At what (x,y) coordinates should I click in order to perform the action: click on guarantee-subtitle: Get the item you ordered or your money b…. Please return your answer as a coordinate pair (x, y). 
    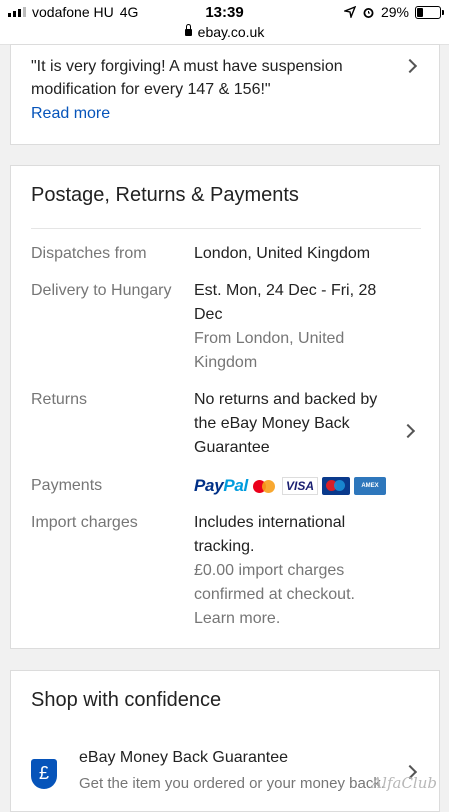
    Looking at the image, I should click on (232, 783).